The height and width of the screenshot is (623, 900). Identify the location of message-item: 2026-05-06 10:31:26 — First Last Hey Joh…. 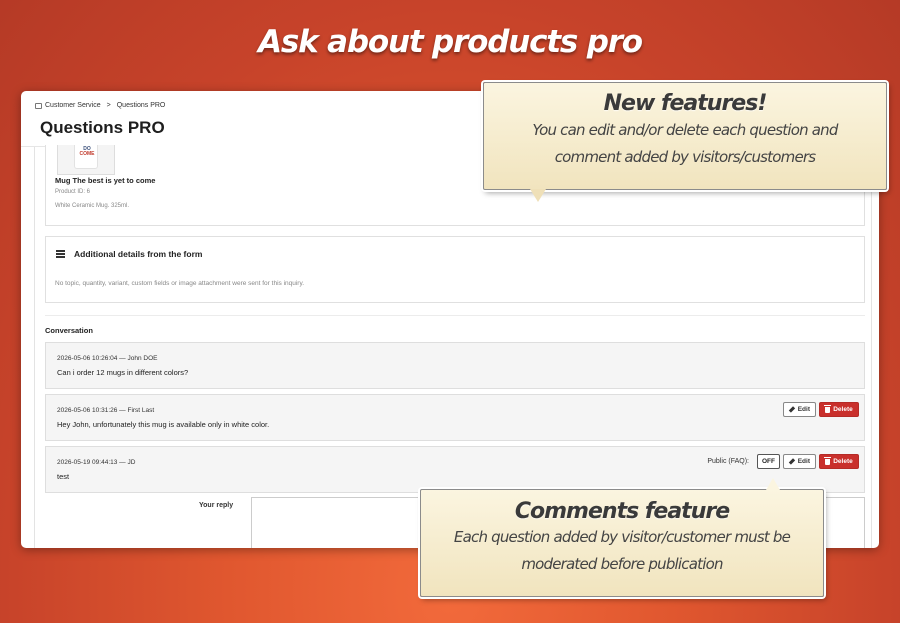
(455, 417).